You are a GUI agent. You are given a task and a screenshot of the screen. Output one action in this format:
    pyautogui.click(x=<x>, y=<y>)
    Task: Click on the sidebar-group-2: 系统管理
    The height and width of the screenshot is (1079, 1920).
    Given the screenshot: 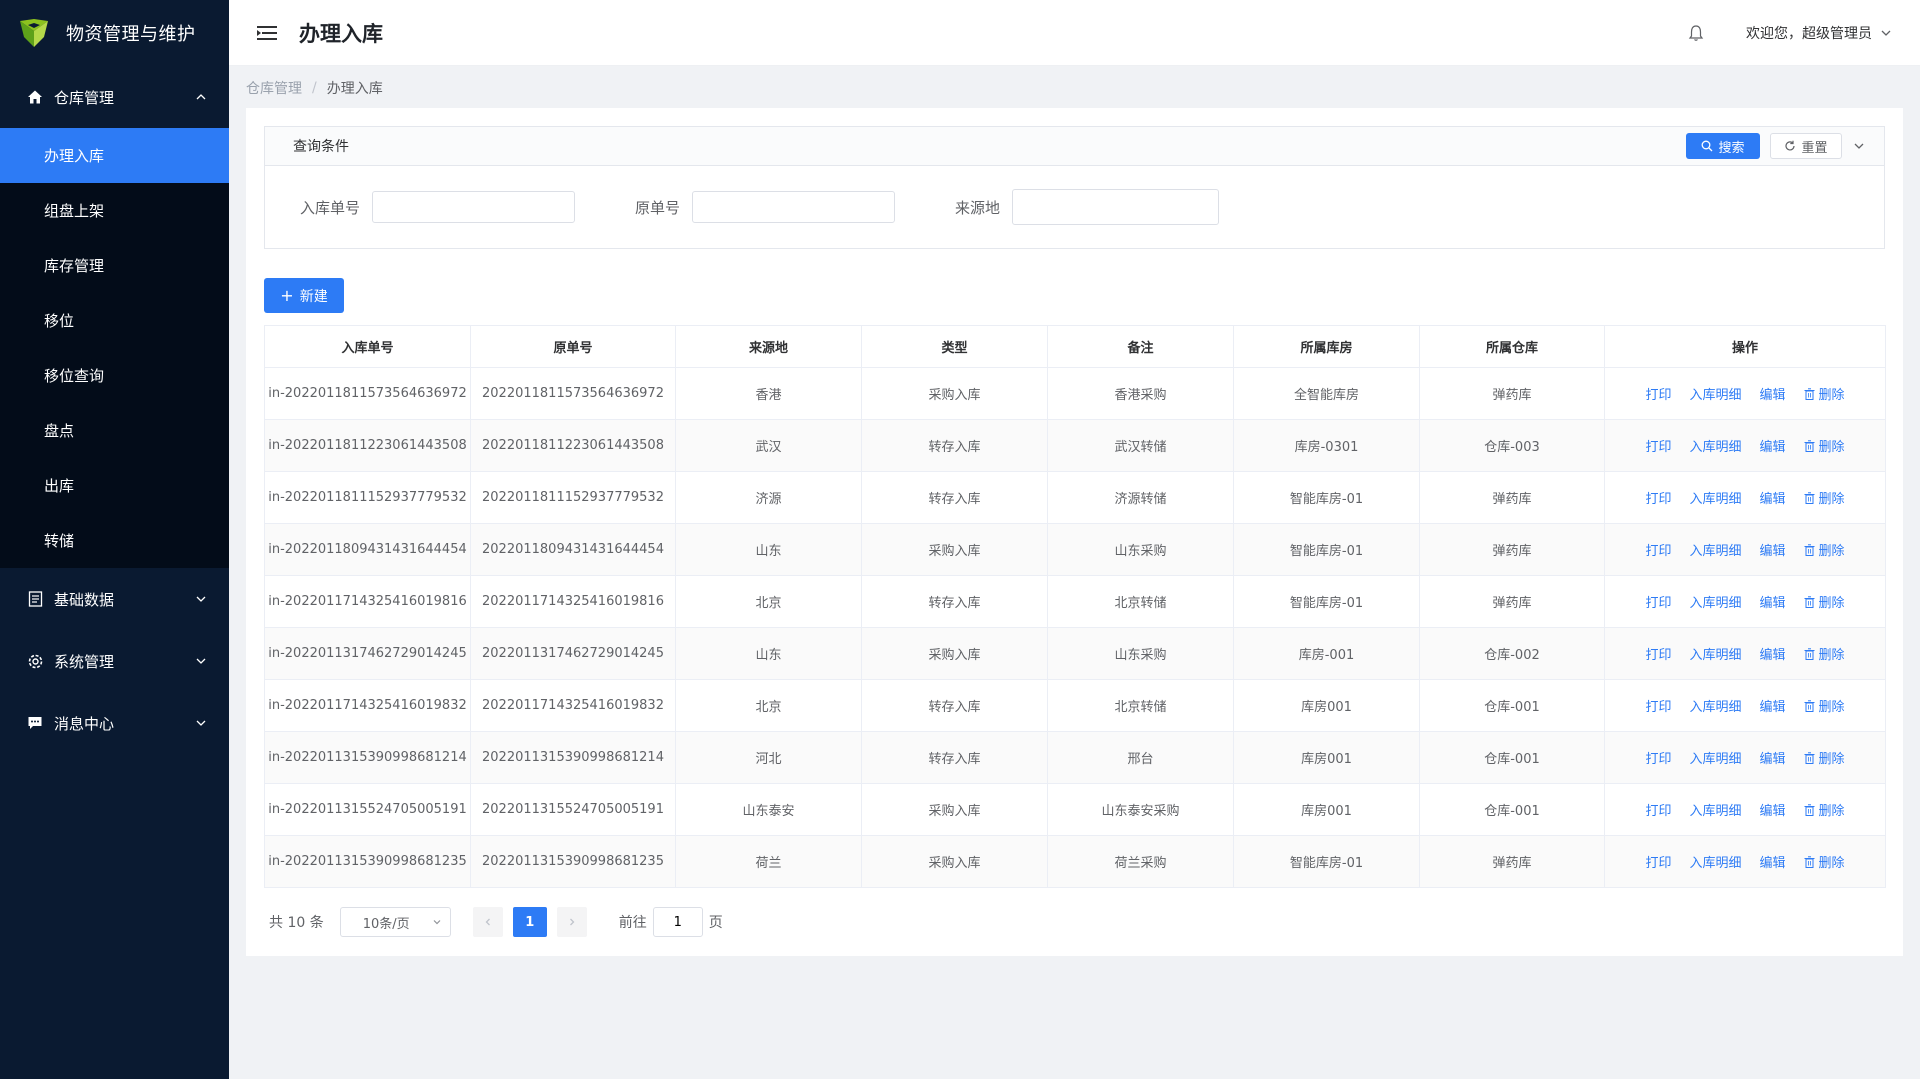 What is the action you would take?
    pyautogui.click(x=114, y=661)
    